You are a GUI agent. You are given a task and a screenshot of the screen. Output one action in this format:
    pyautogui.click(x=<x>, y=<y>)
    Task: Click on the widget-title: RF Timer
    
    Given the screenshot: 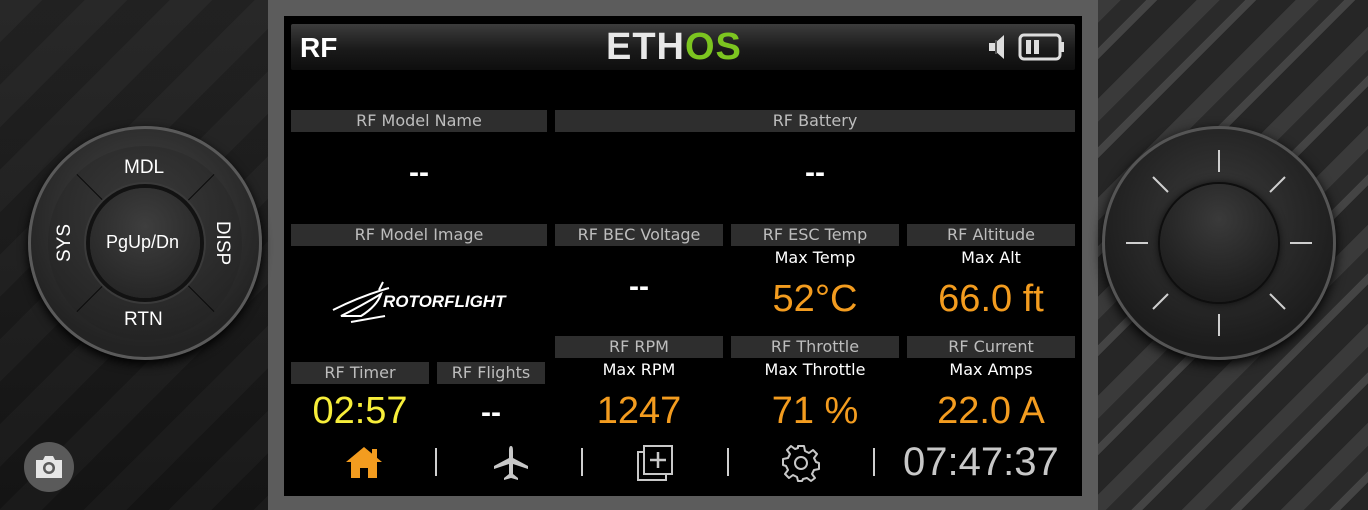 What is the action you would take?
    pyautogui.click(x=360, y=373)
    